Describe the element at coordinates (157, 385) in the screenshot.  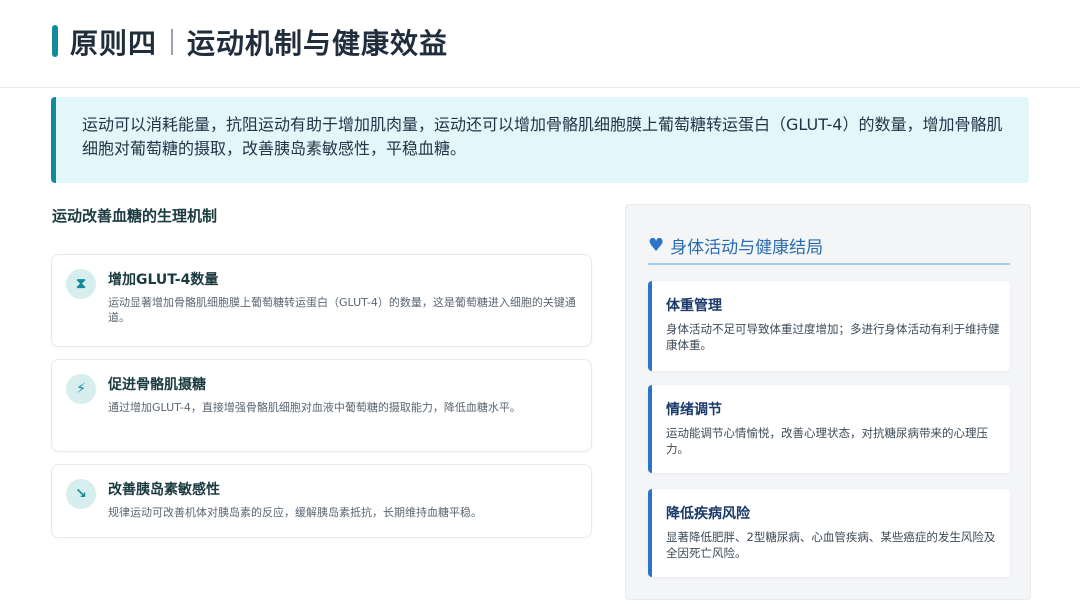
I see `mechanism-title: 促进骨骼肌摄糖` at that location.